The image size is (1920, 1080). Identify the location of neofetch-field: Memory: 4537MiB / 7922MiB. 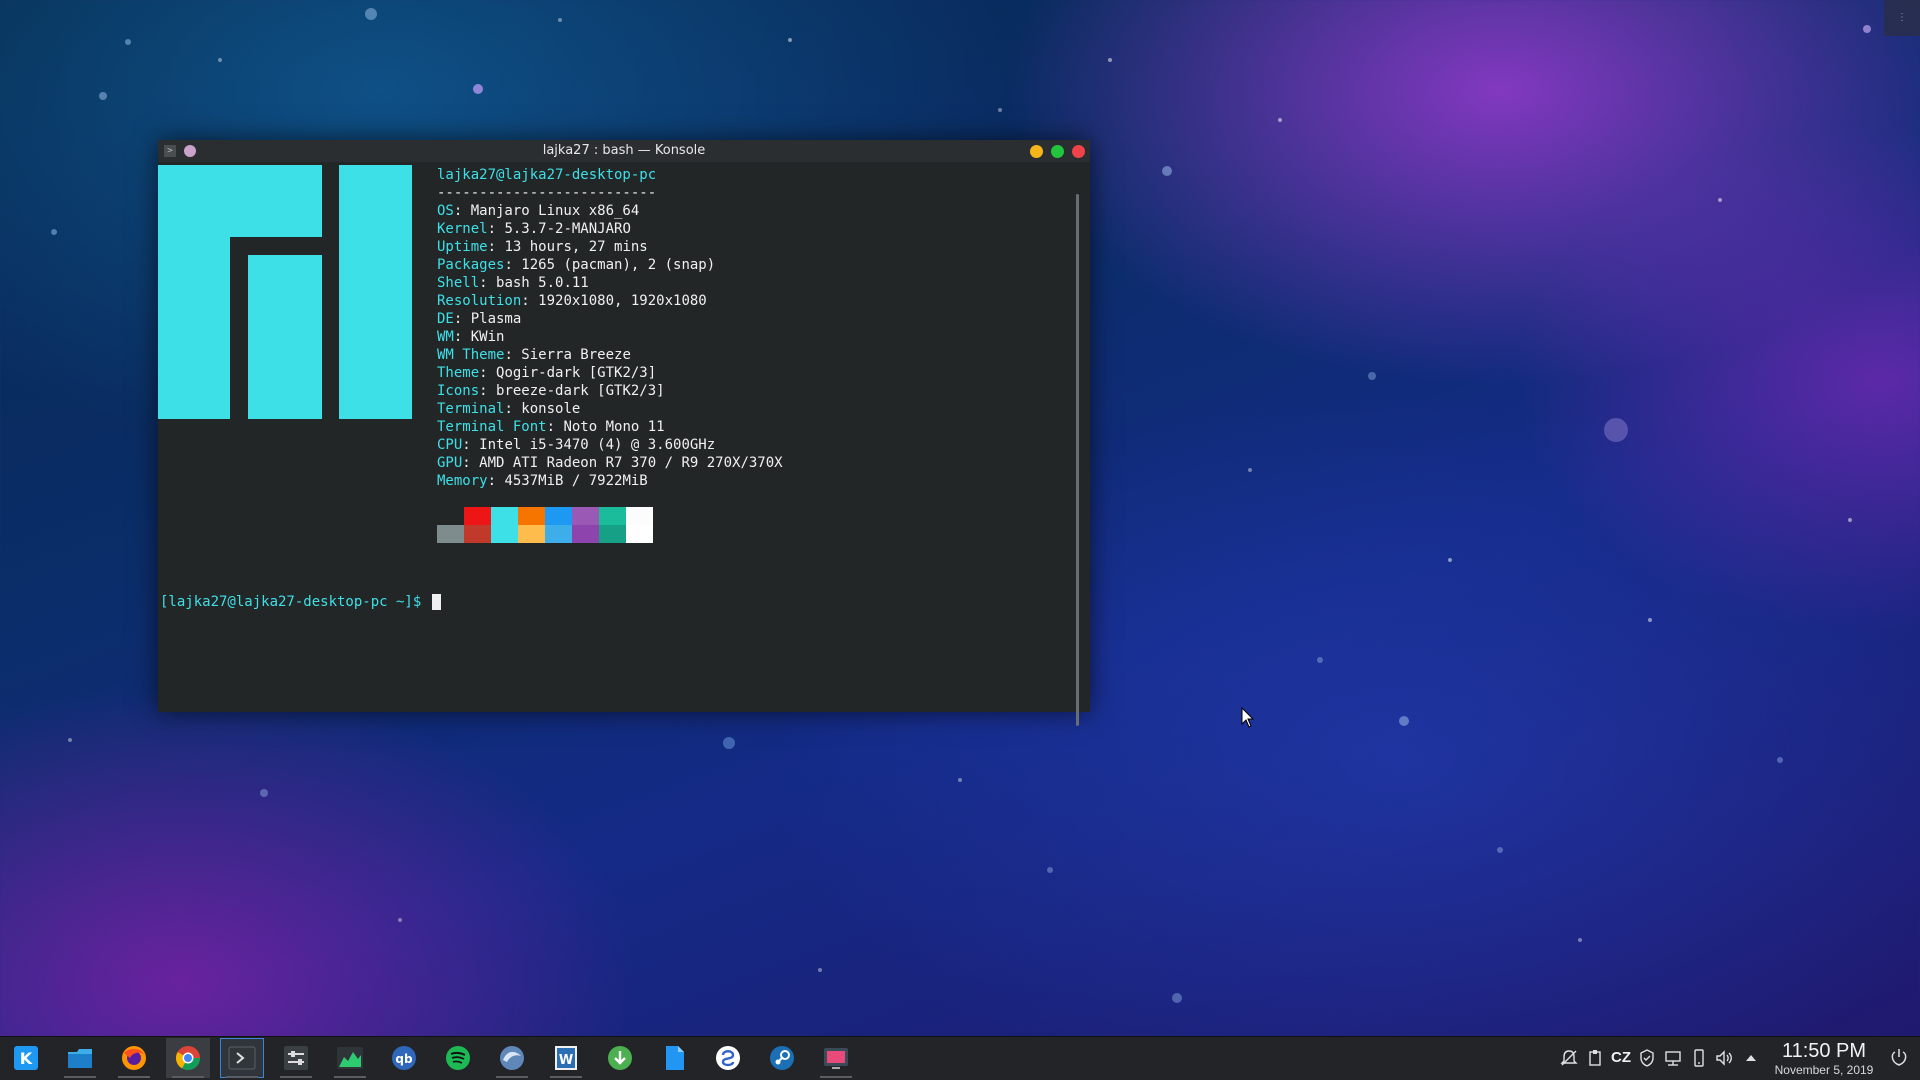
(542, 481).